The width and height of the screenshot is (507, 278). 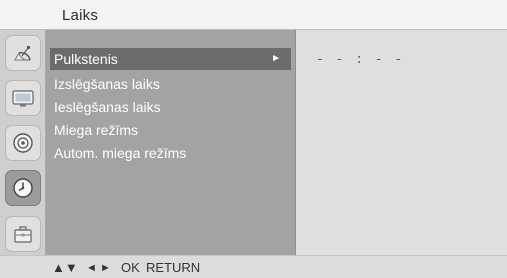 I want to click on monitor-picture-icon, so click(x=23, y=98).